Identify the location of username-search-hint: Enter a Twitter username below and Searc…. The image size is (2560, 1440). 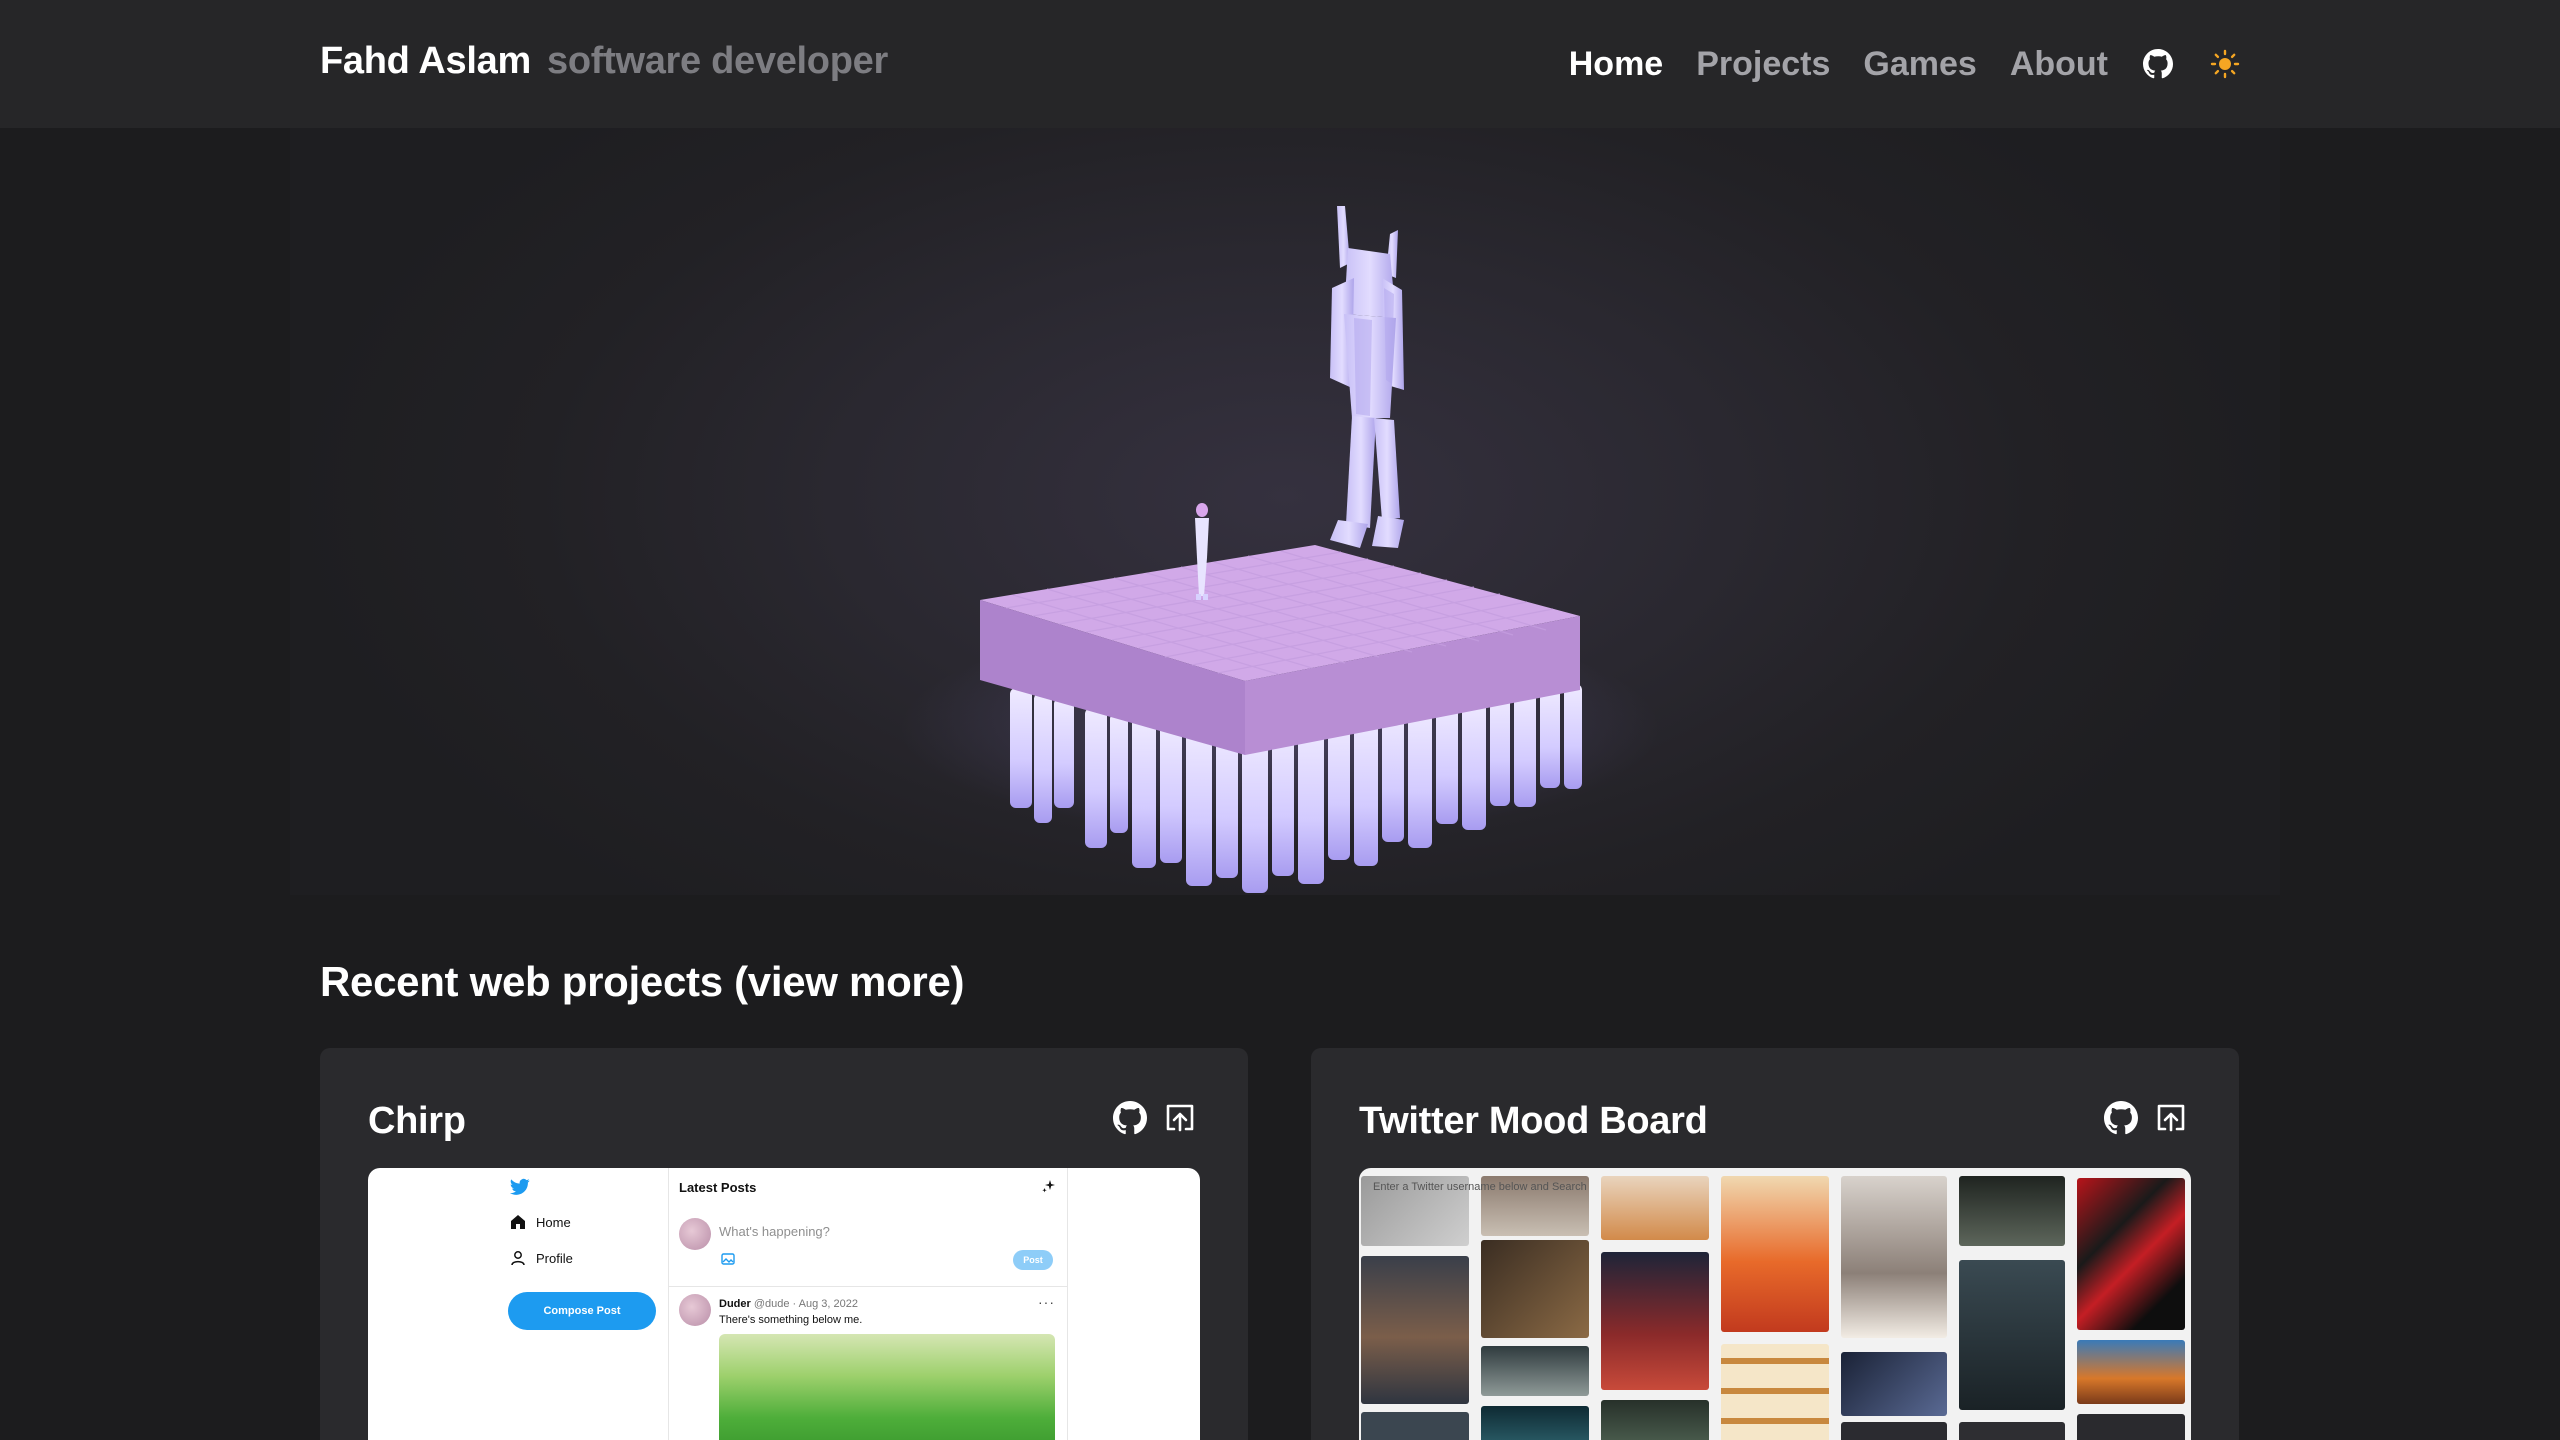
(1553, 1198).